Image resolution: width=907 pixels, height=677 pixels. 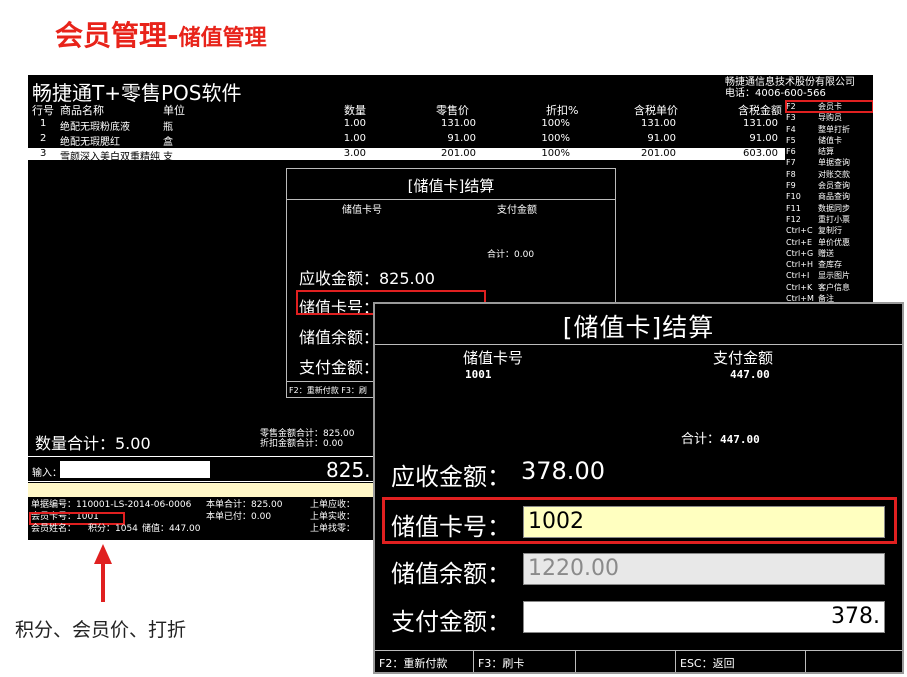 What do you see at coordinates (171, 529) in the screenshot?
I see `member-stored: 储值：447.00` at bounding box center [171, 529].